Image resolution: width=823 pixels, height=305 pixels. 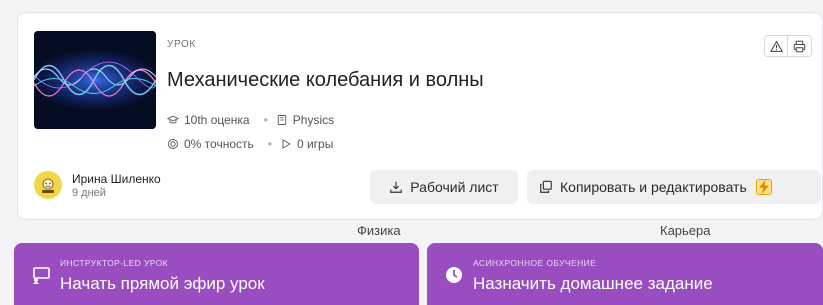 What do you see at coordinates (313, 120) in the screenshot?
I see `subject-text: Physics` at bounding box center [313, 120].